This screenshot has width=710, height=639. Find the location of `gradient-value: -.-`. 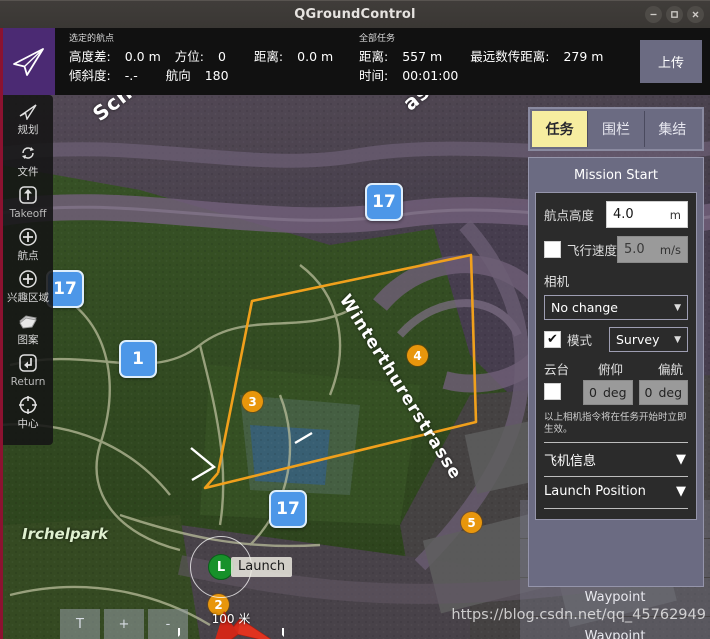

gradient-value: -.- is located at coordinates (131, 75).